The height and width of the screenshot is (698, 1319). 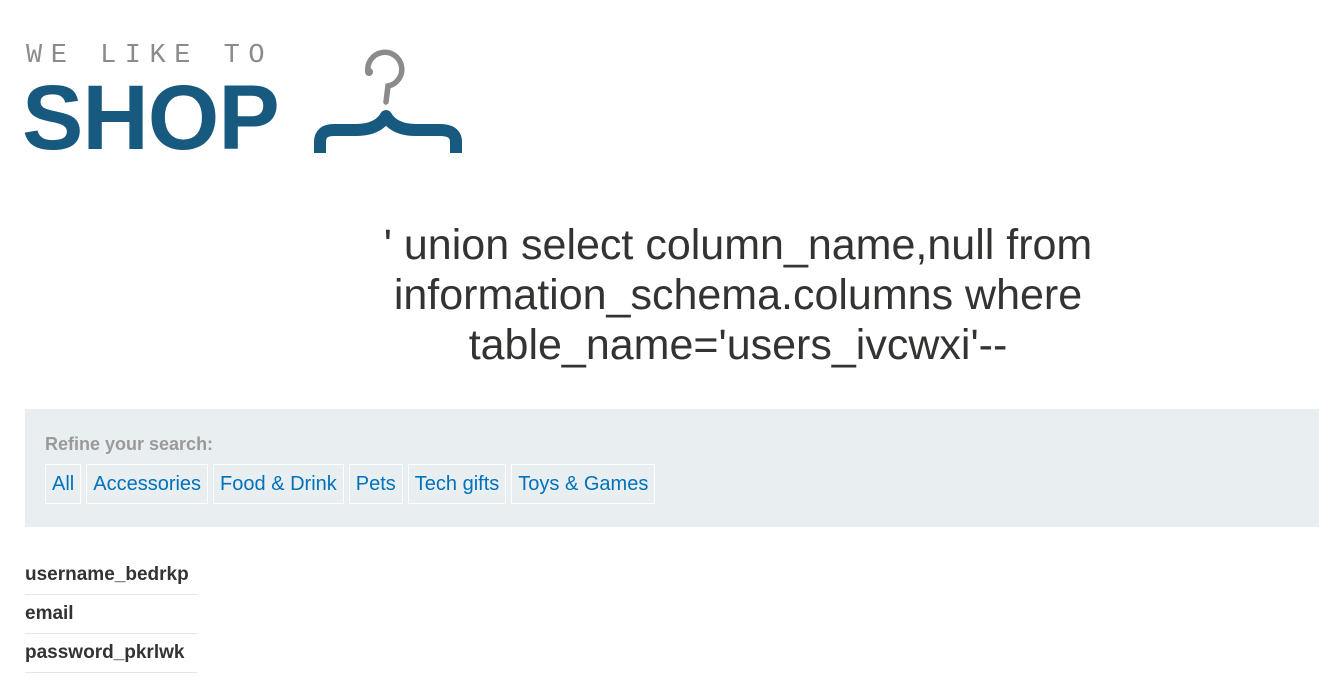 What do you see at coordinates (375, 484) in the screenshot?
I see `category-link-pets: Pets` at bounding box center [375, 484].